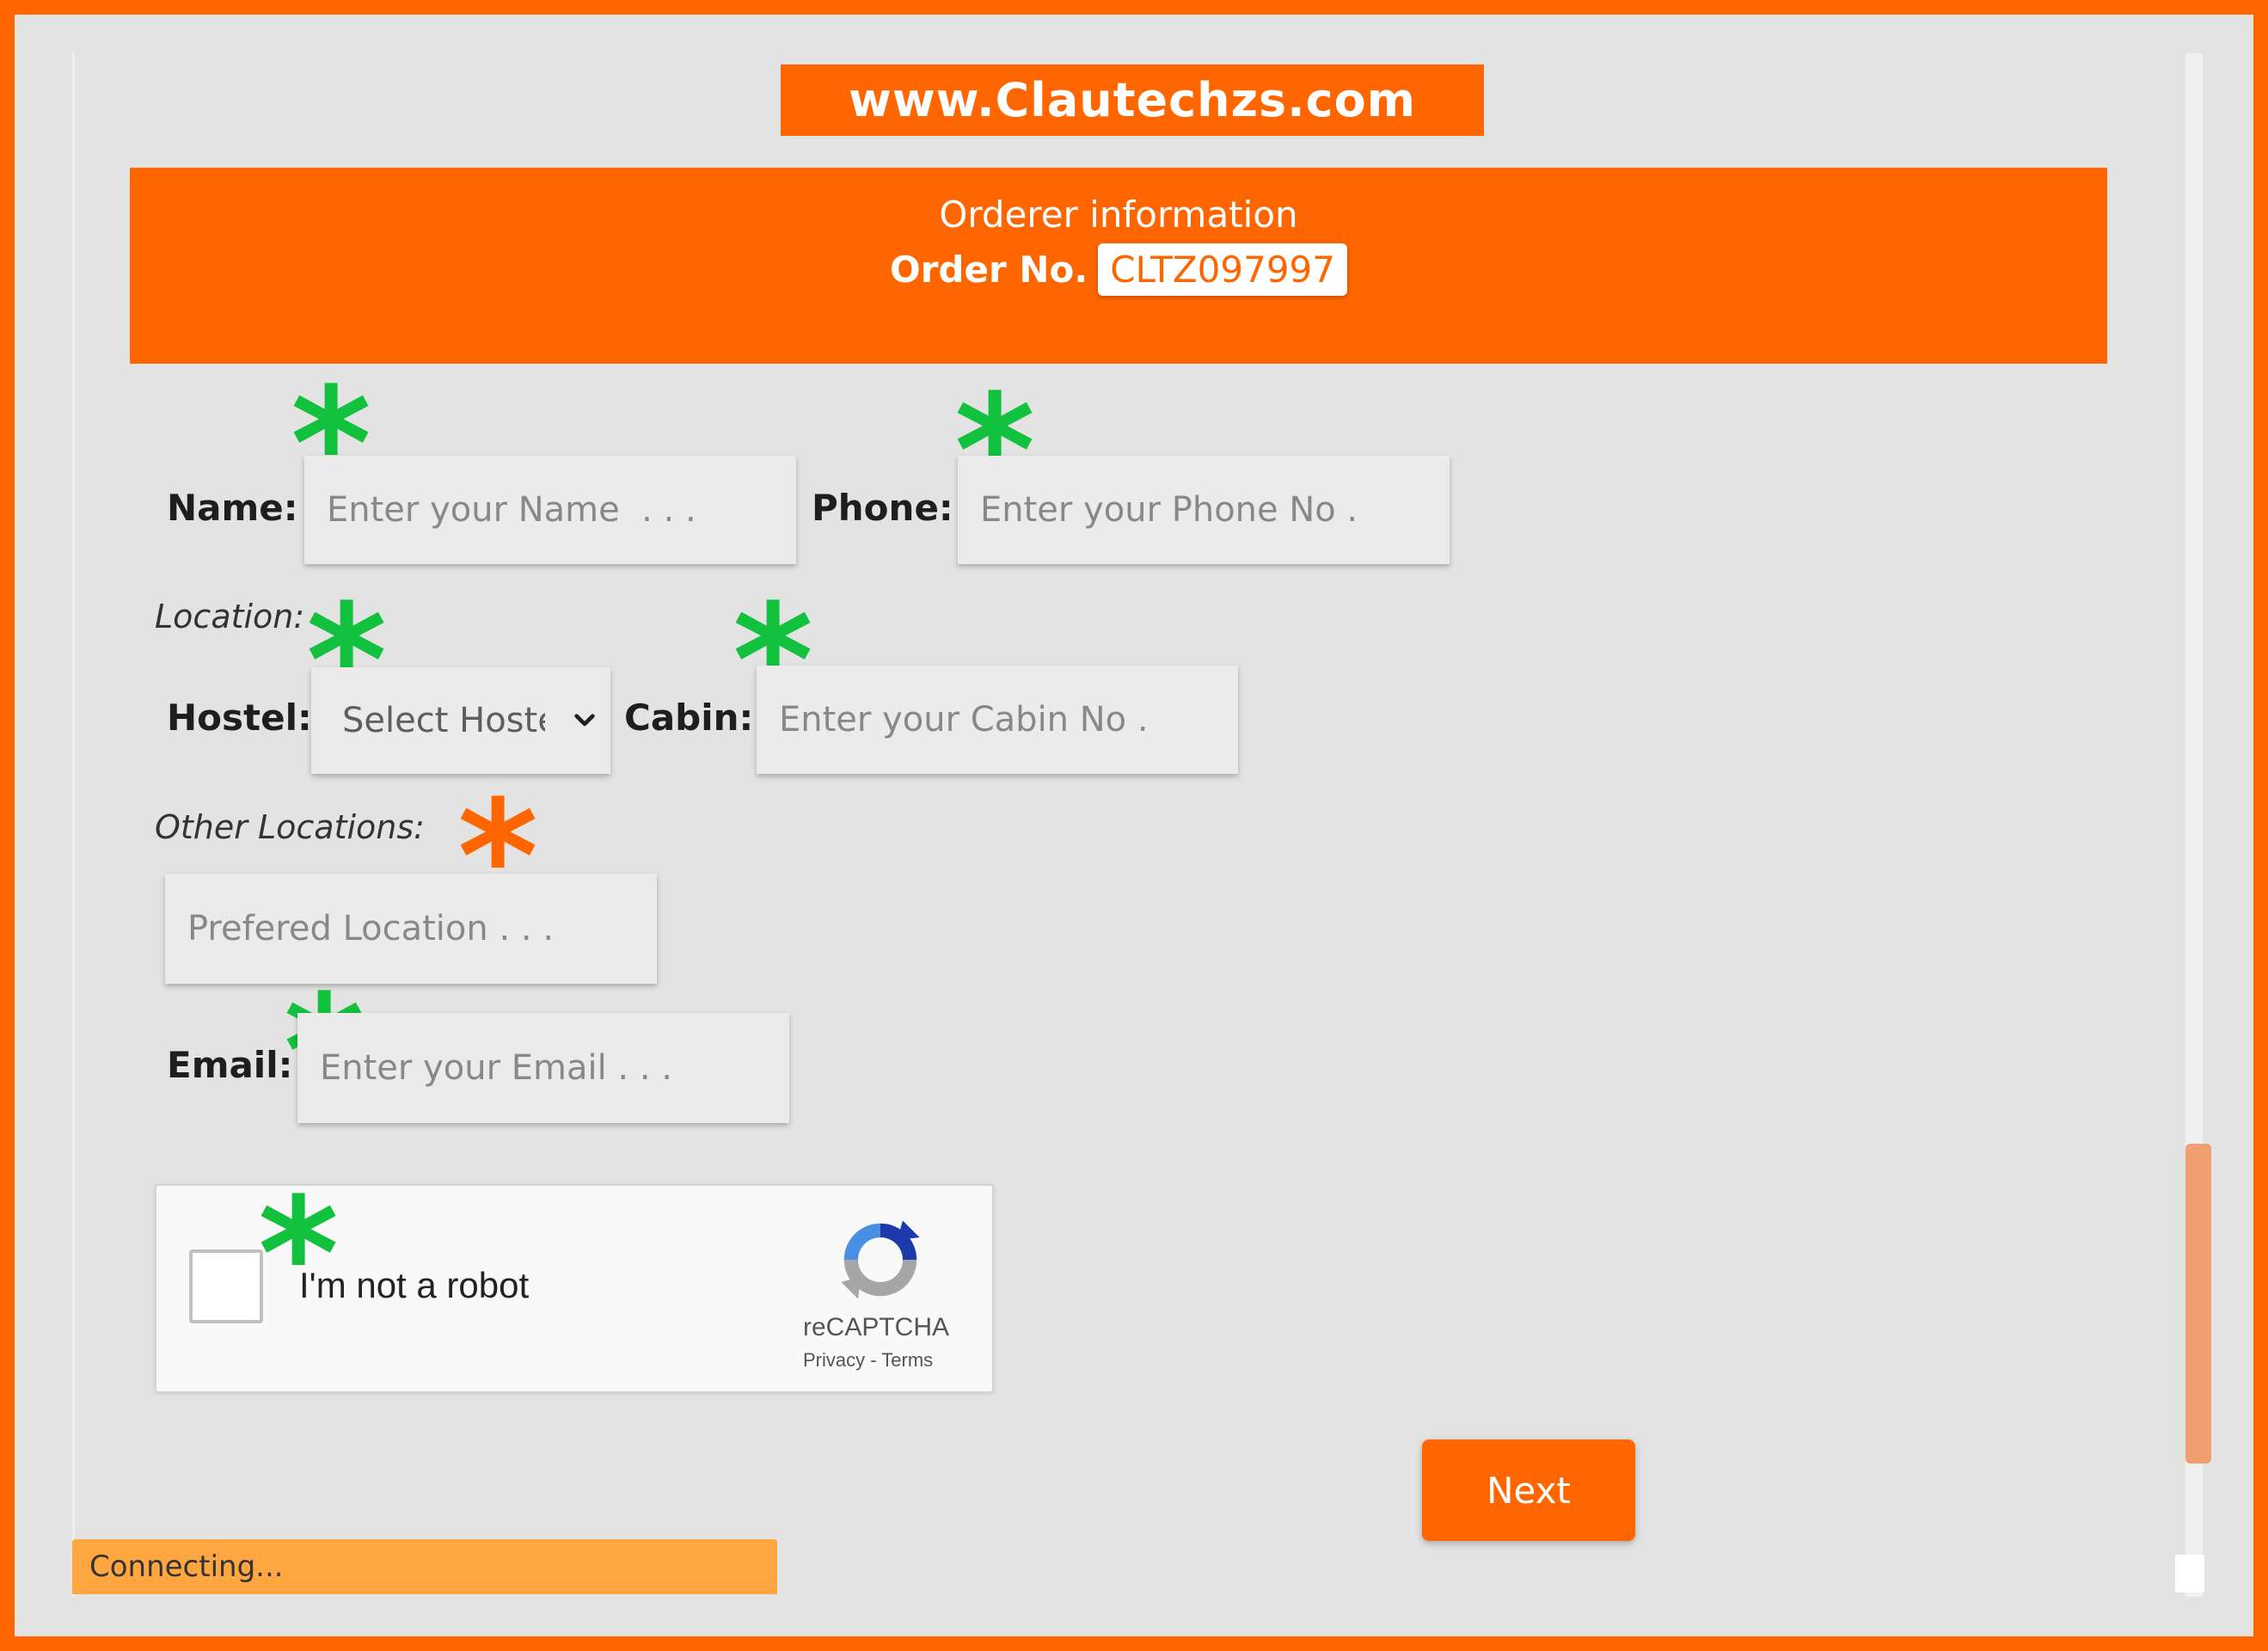  I want to click on recaptcha-checkbox, so click(226, 1286).